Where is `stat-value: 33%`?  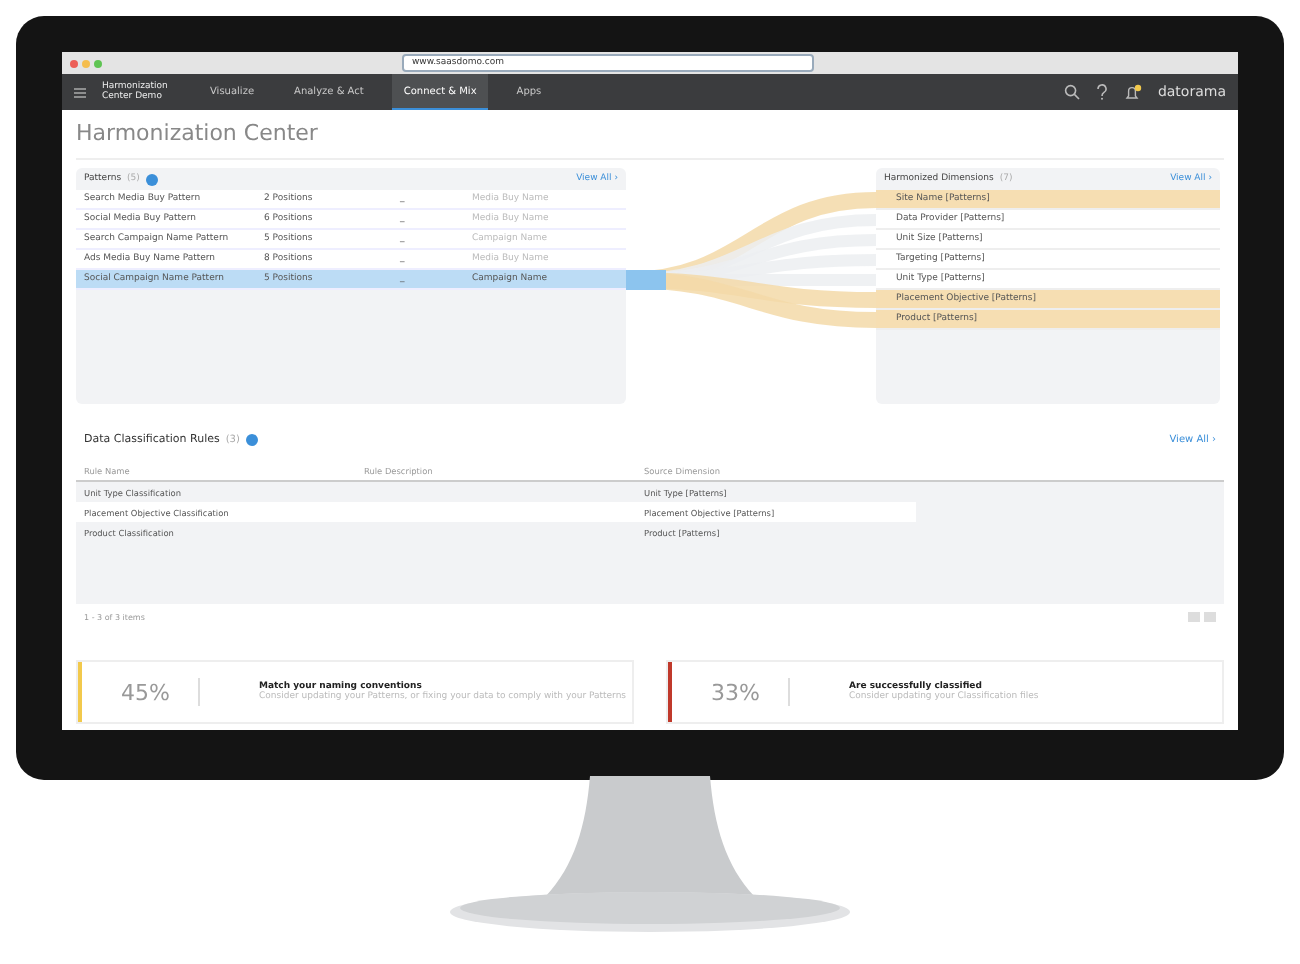 stat-value: 33% is located at coordinates (735, 692).